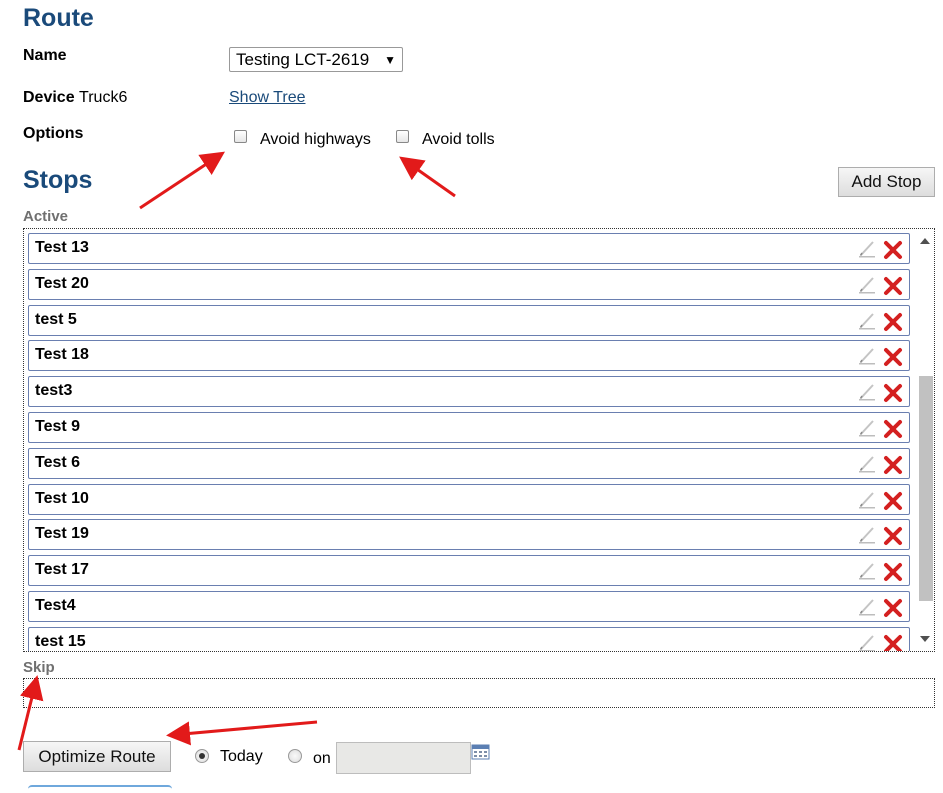 The width and height of the screenshot is (943, 793). I want to click on stop-item: test 5, so click(469, 320).